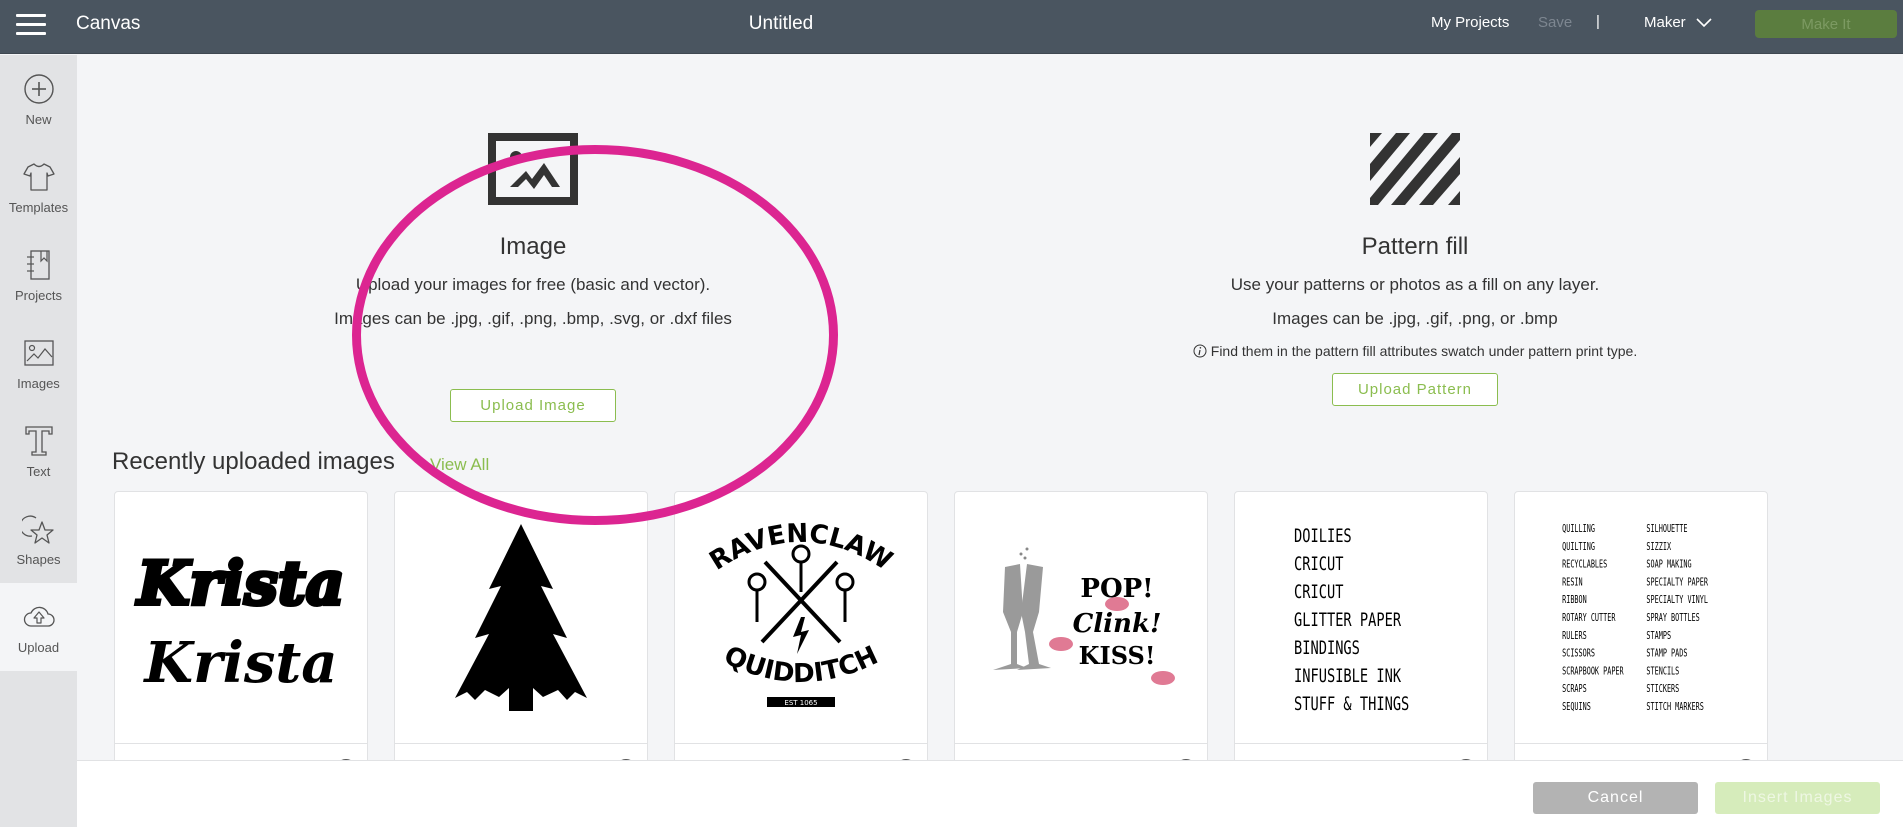 The width and height of the screenshot is (1903, 827). I want to click on sidebar-item-label: Projects, so click(38, 295).